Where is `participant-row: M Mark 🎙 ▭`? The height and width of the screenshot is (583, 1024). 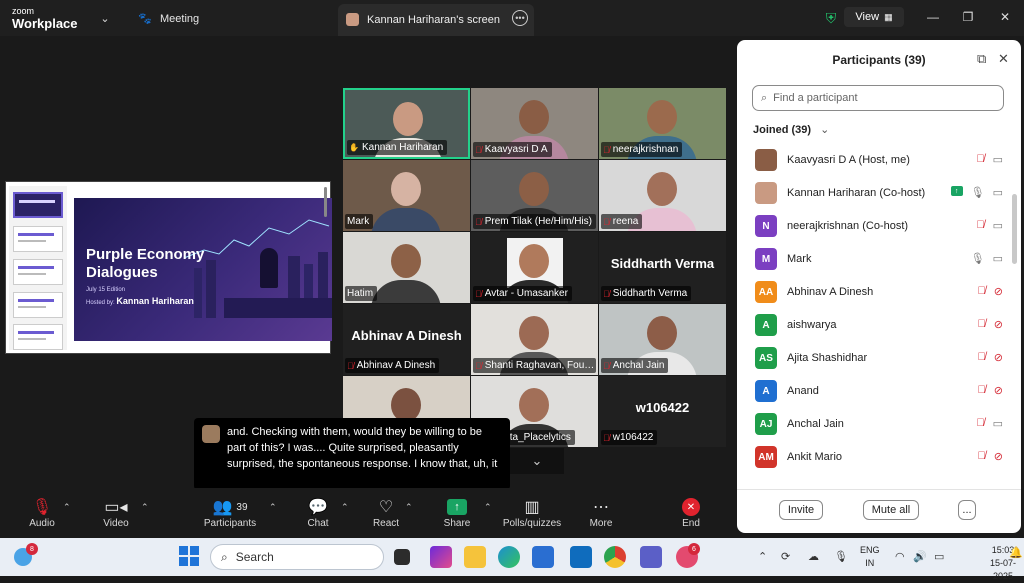 participant-row: M Mark 🎙 ▭ is located at coordinates (875, 259).